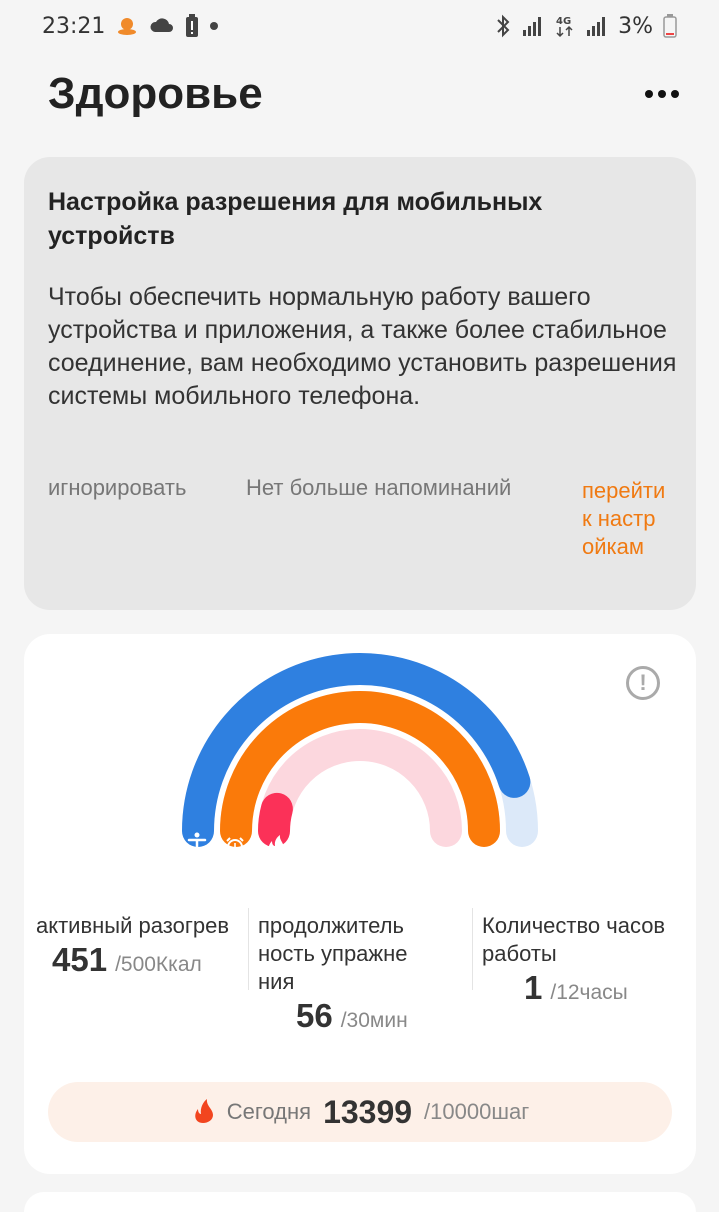  What do you see at coordinates (503, 26) in the screenshot?
I see `bluetooth-icon` at bounding box center [503, 26].